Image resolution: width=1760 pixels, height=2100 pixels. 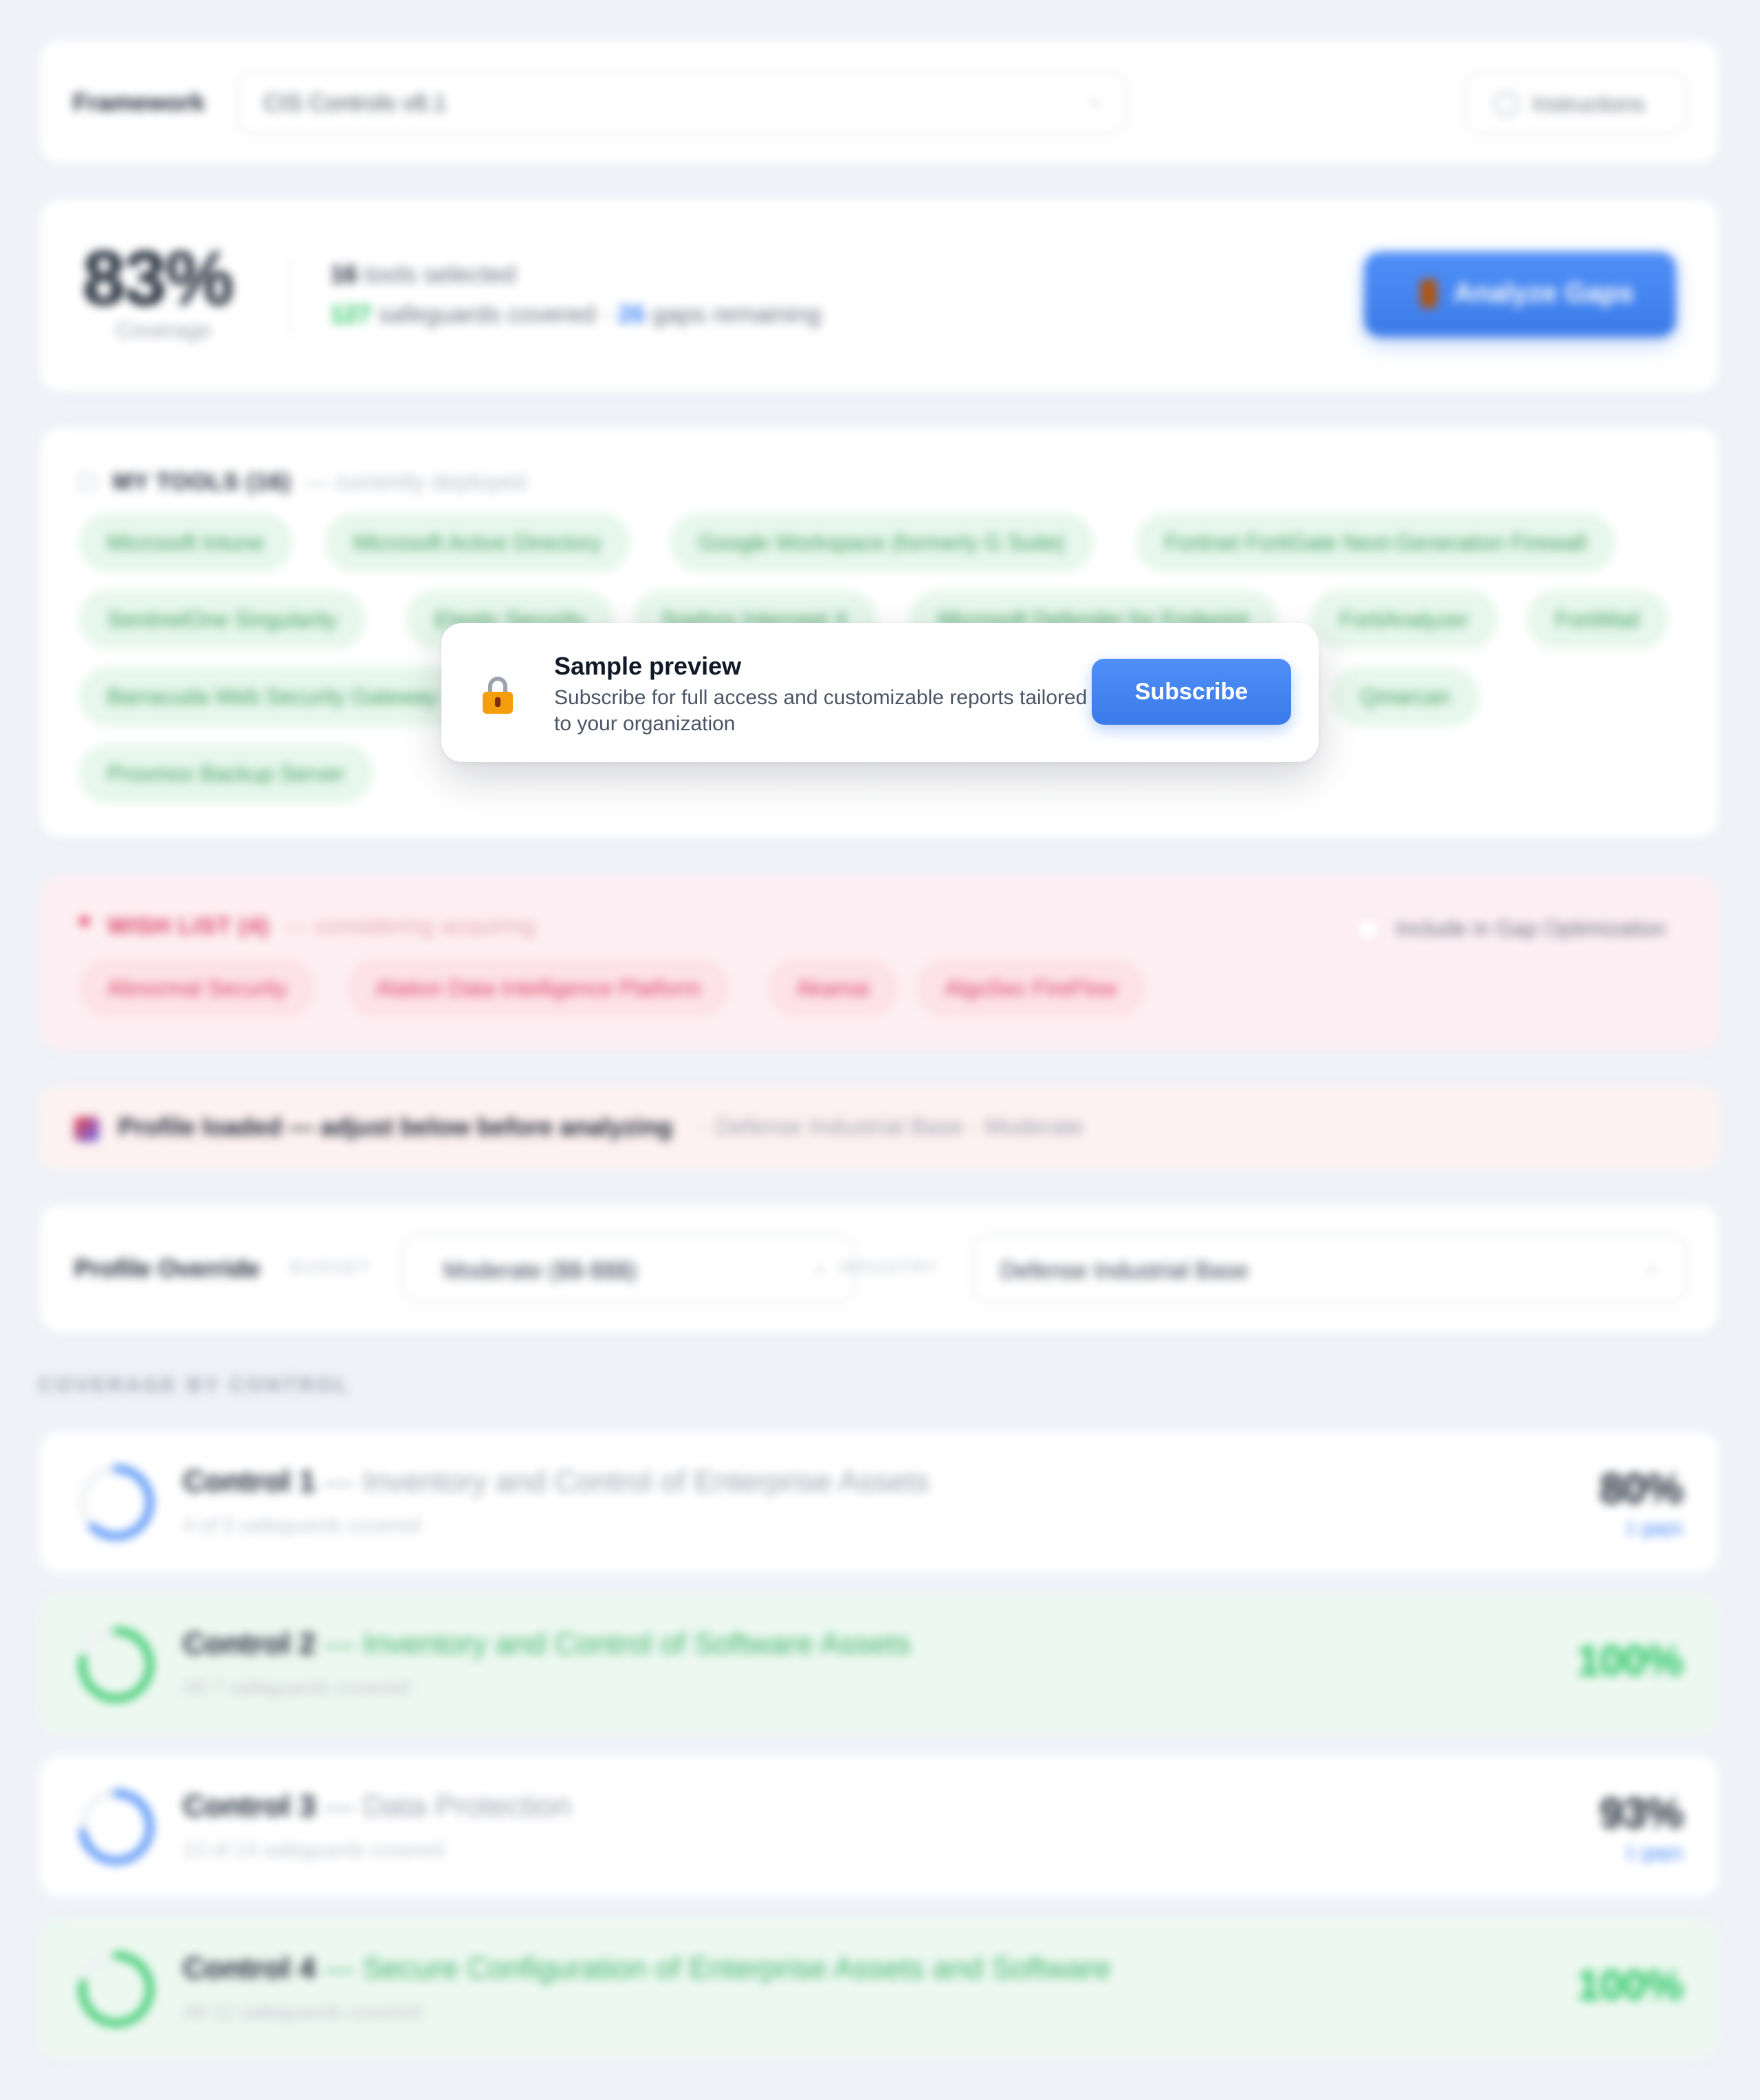 I want to click on control-heading: Control 3 — Data Protection, so click(x=377, y=1806).